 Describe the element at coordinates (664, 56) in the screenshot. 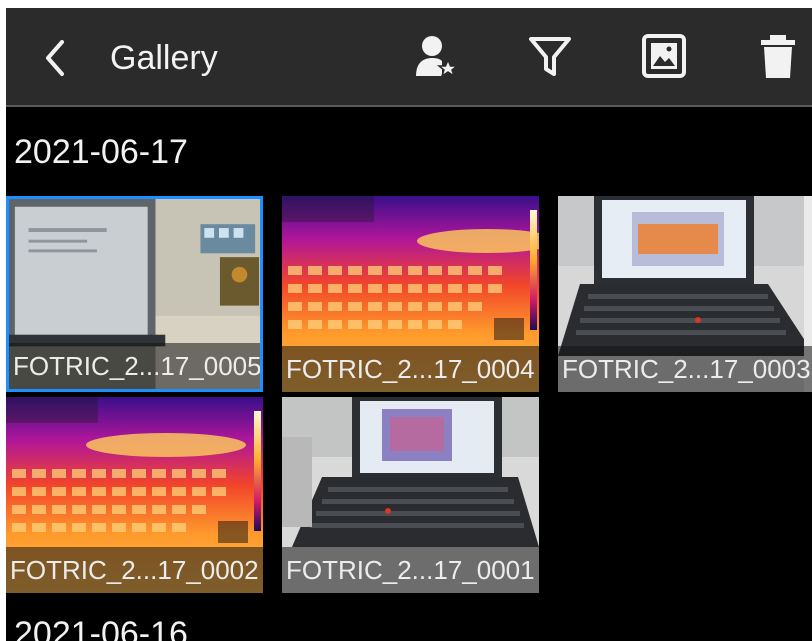

I see `image-icon` at that location.